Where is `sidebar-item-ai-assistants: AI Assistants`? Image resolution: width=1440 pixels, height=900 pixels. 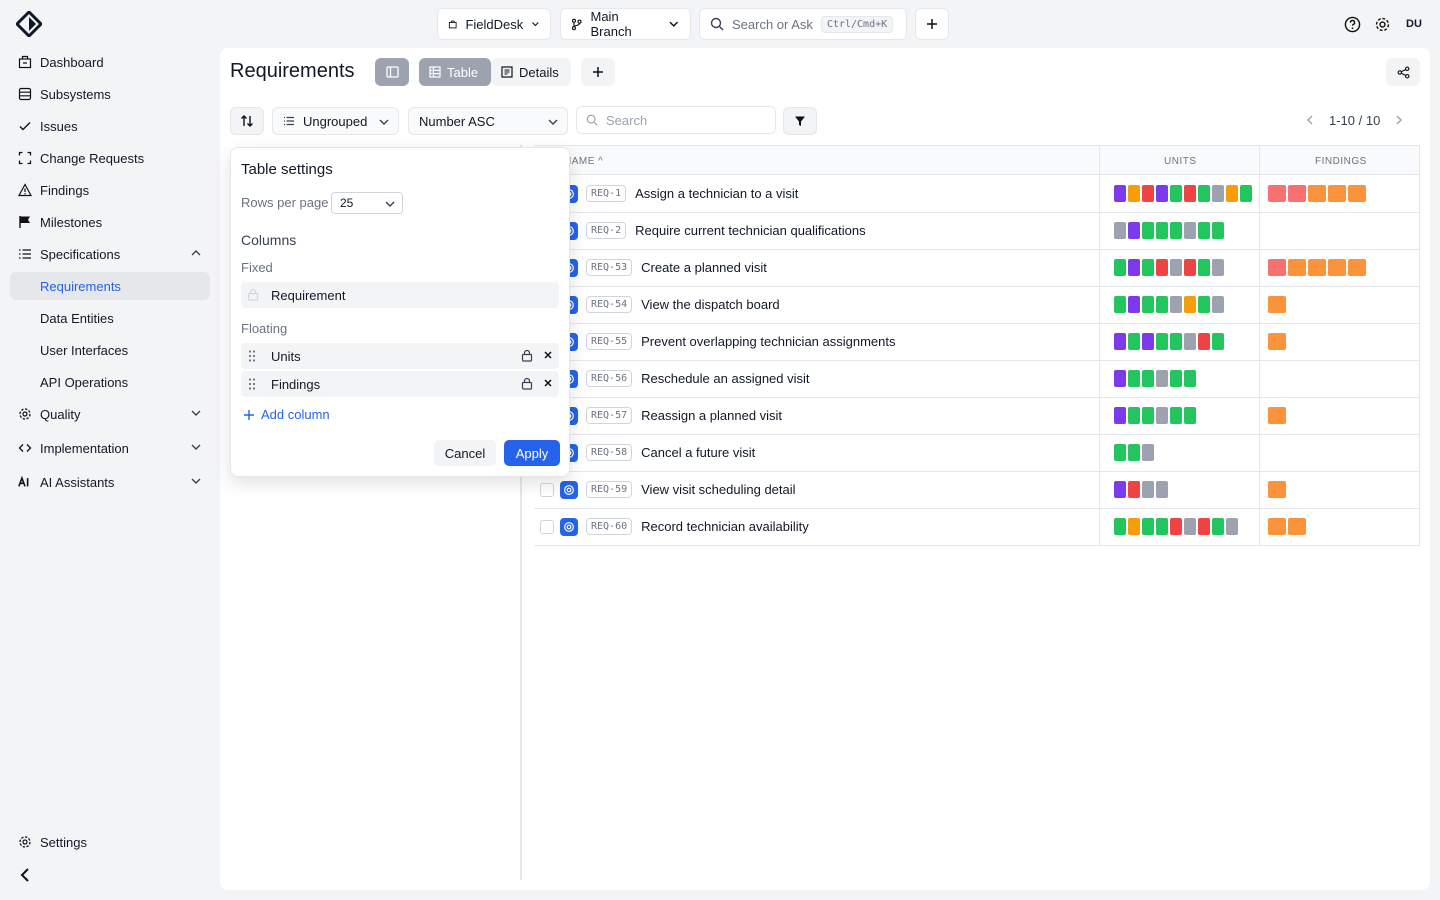
sidebar-item-ai-assistants: AI Assistants is located at coordinates (110, 482).